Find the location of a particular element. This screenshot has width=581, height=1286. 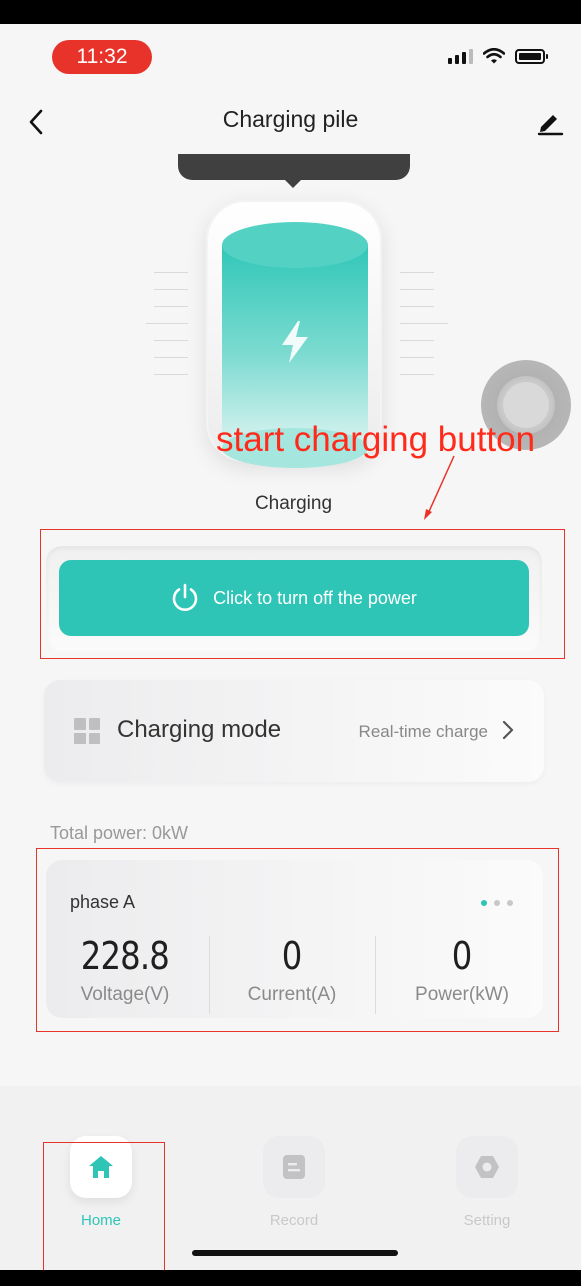

wifi-icon is located at coordinates (494, 56).